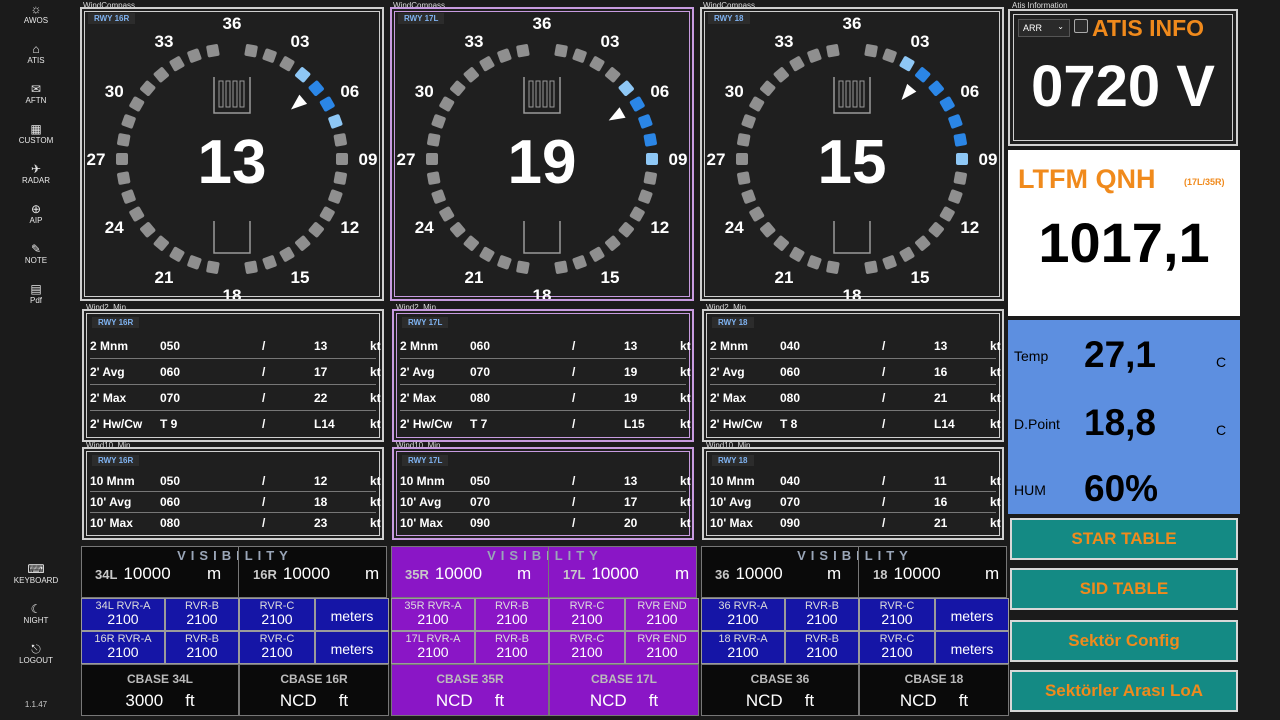  I want to click on app-version: 1.1.47, so click(36, 704).